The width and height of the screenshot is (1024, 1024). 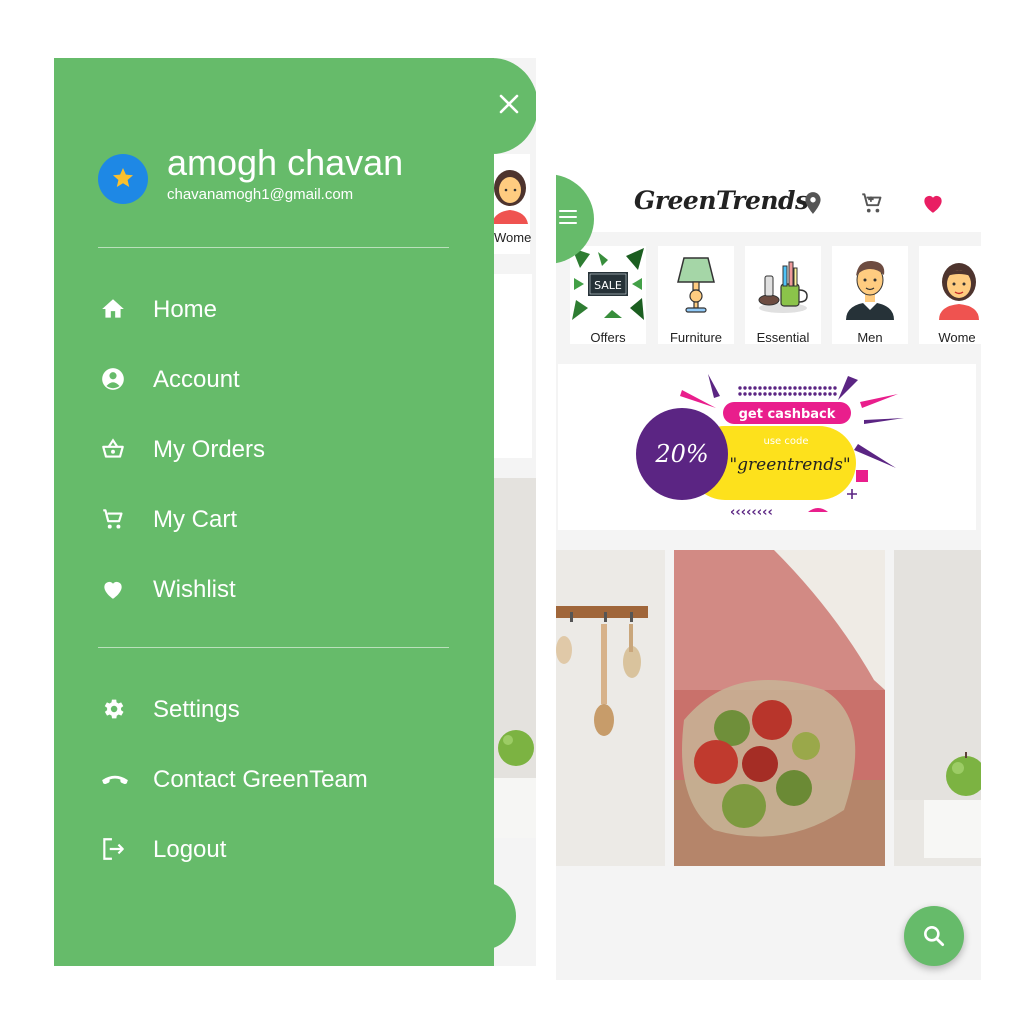 I want to click on nav-item-label: Contact GreenTeam, so click(x=260, y=779).